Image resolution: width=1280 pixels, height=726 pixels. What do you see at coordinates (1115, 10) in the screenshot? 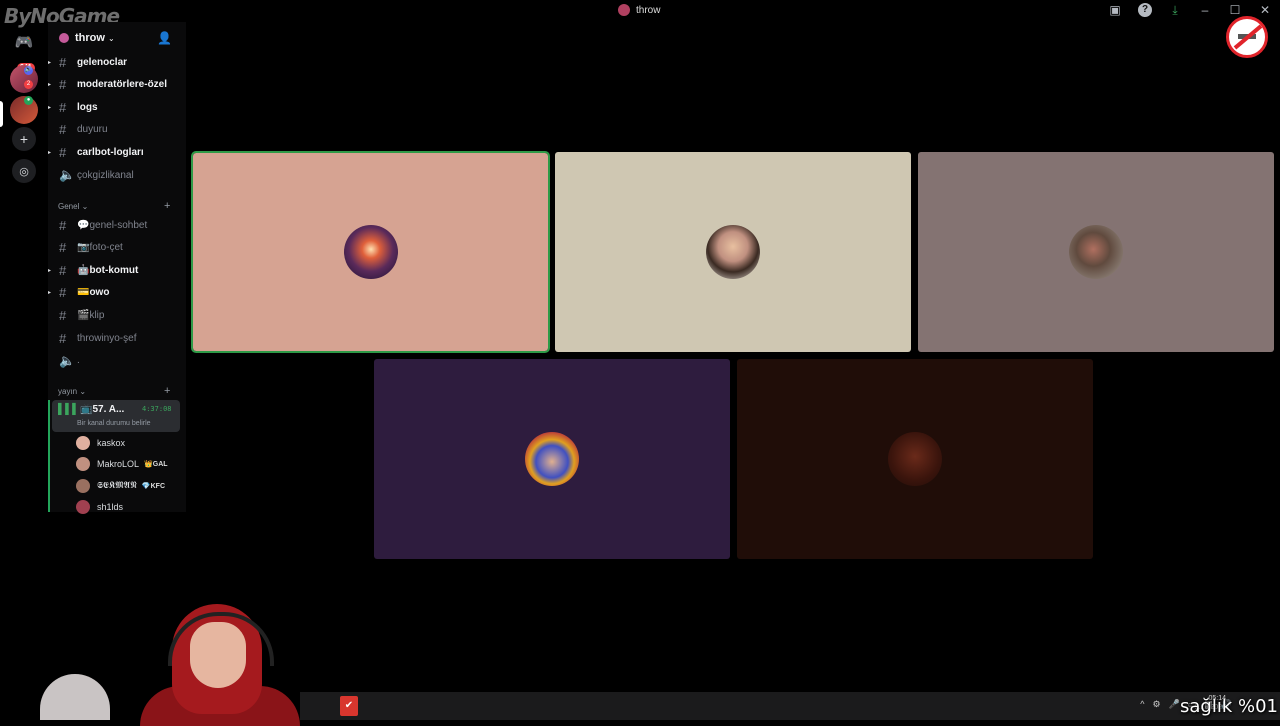
I see `inbox-icon: ▣` at bounding box center [1115, 10].